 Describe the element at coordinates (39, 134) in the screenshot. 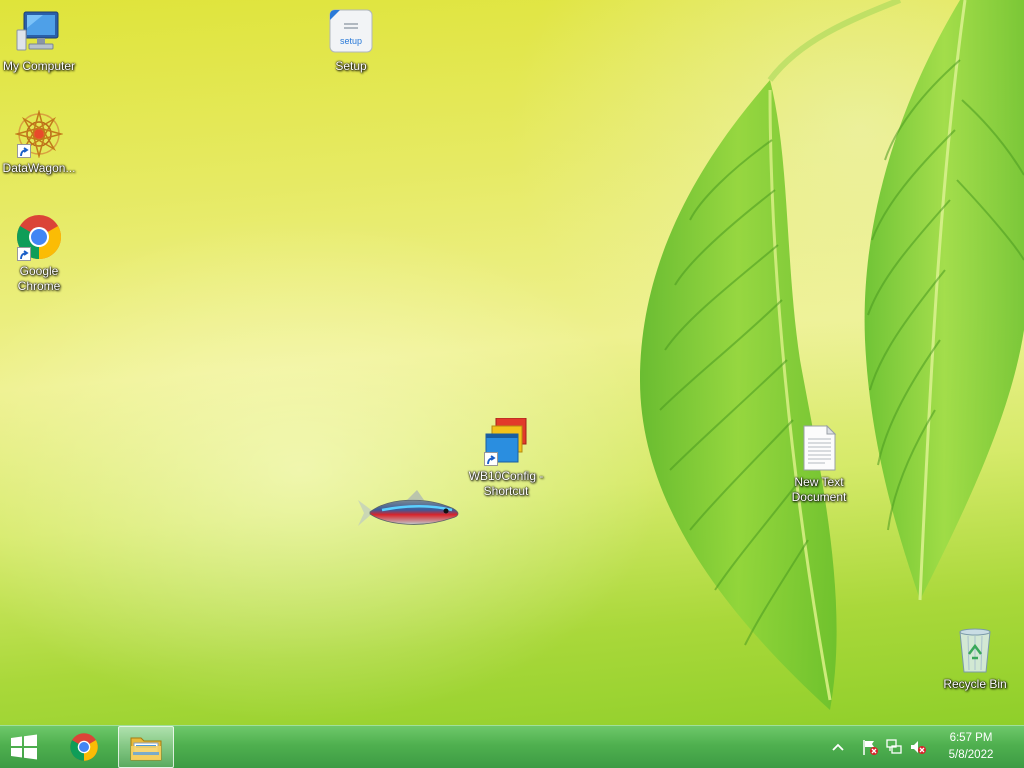

I see `datawagon-icon` at that location.